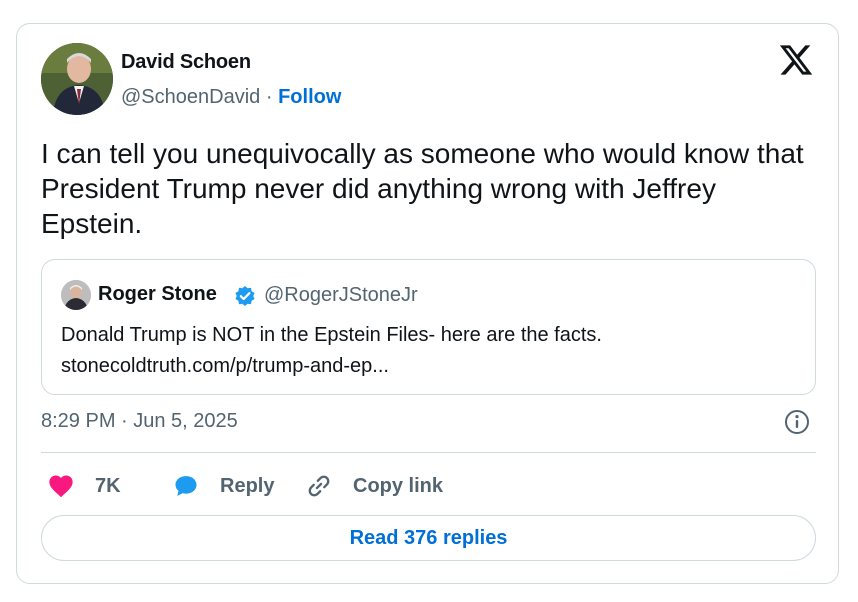  What do you see at coordinates (341, 295) in the screenshot?
I see `quoted-author-handle: @RogerJStoneJr` at bounding box center [341, 295].